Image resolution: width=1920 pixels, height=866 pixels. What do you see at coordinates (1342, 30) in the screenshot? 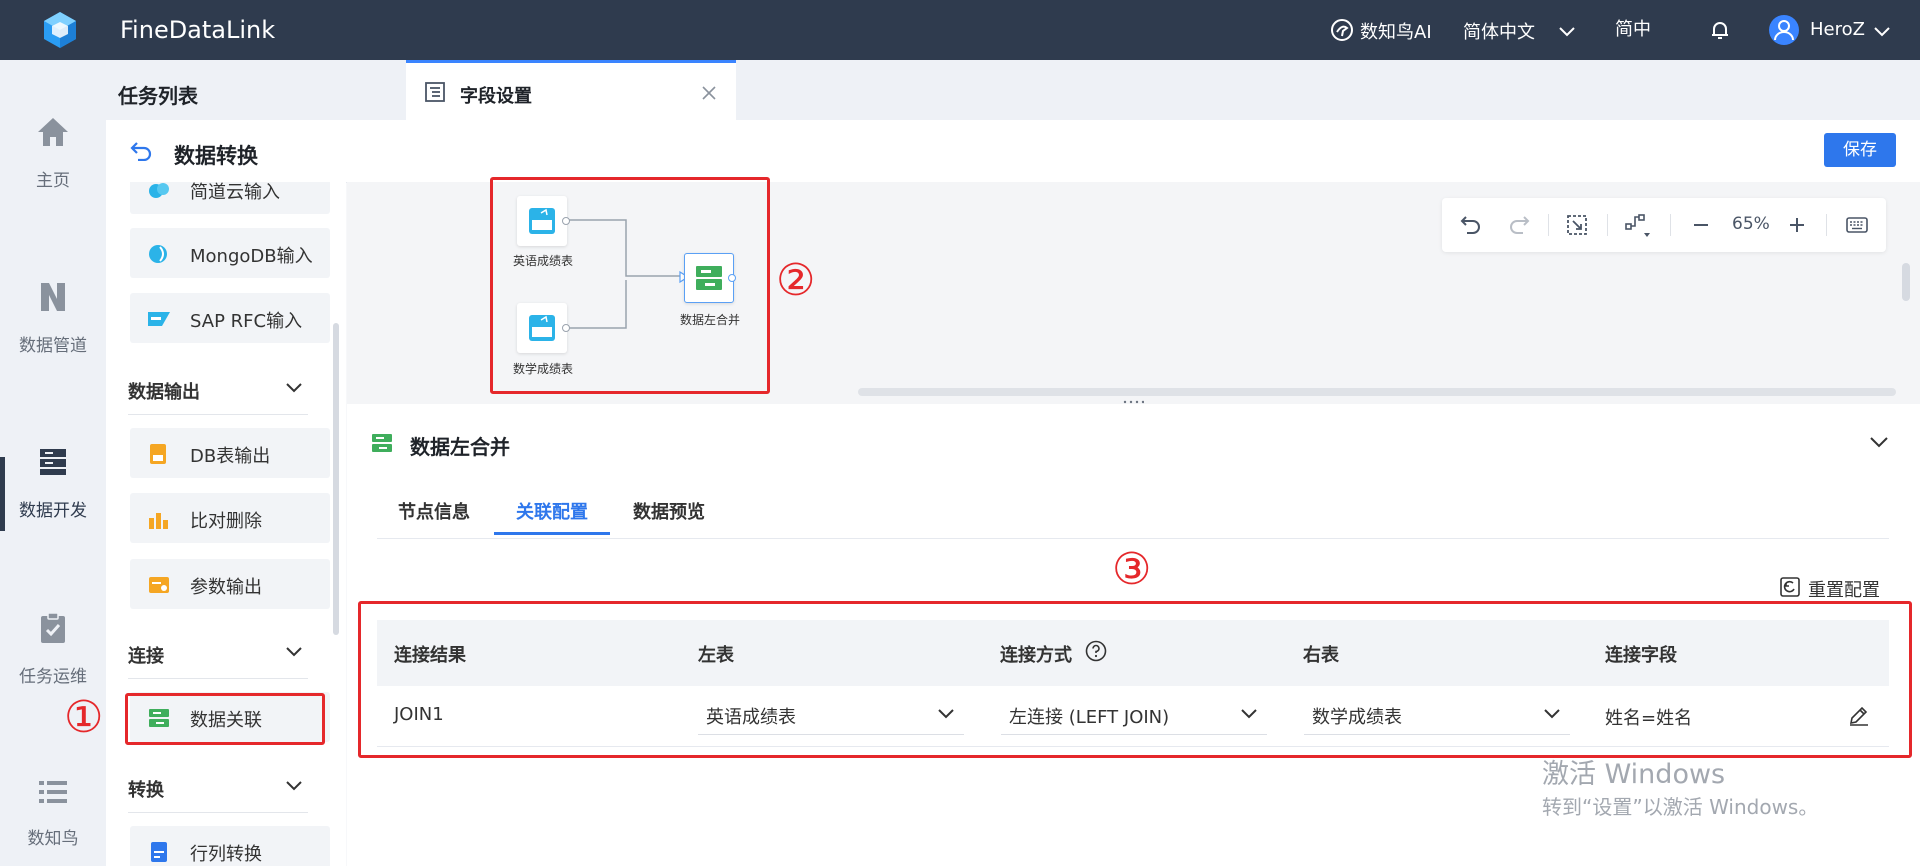
I see `bird-ai-icon` at bounding box center [1342, 30].